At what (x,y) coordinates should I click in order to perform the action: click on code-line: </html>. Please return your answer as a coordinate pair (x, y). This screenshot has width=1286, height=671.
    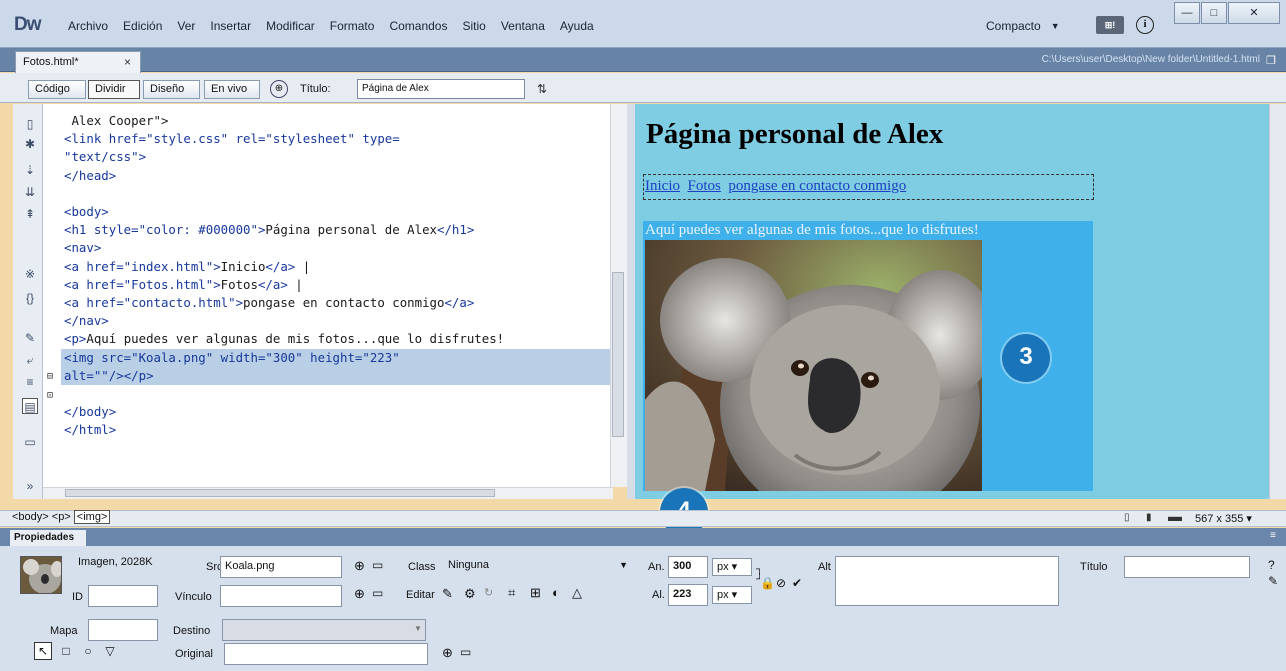
    Looking at the image, I should click on (90, 430).